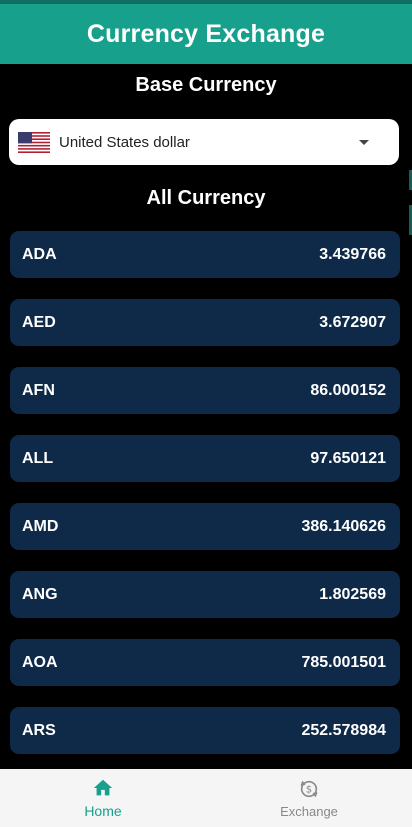  I want to click on nav-exchange: $ Exchange, so click(309, 798).